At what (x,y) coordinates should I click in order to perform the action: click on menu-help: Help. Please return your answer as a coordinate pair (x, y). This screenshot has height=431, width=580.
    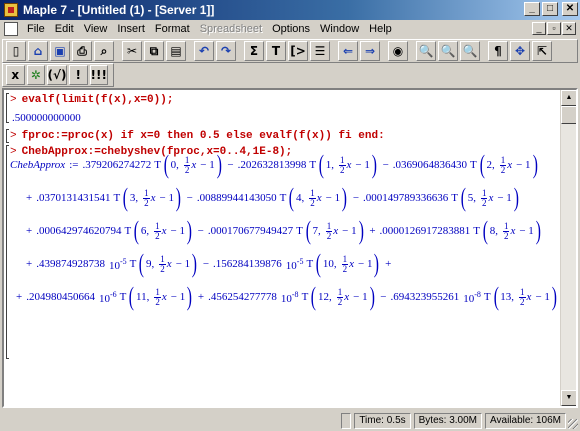
    Looking at the image, I should click on (380, 29).